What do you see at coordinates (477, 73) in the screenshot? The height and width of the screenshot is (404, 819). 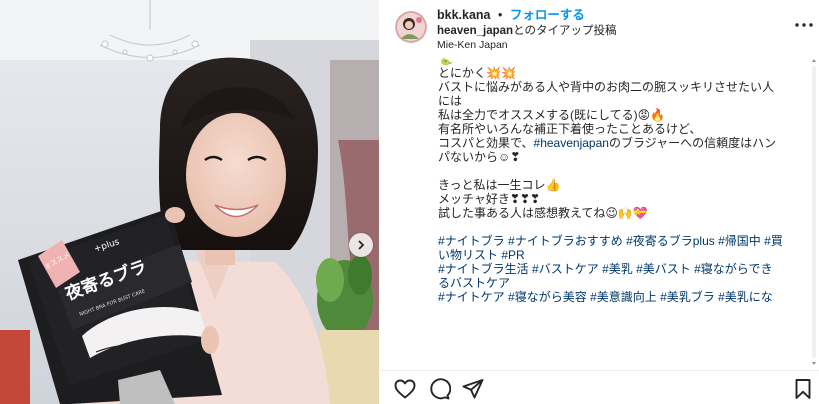 I see `caption-line: とにかく💥💥` at bounding box center [477, 73].